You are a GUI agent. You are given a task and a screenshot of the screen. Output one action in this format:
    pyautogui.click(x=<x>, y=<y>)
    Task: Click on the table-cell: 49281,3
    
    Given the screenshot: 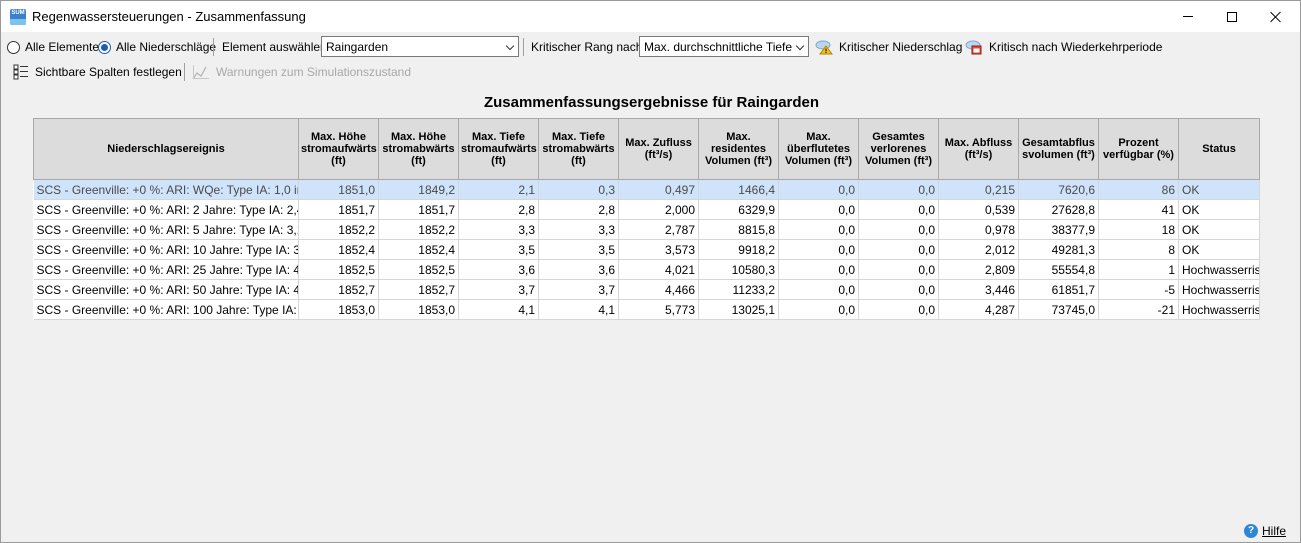 What is the action you would take?
    pyautogui.click(x=1058, y=249)
    